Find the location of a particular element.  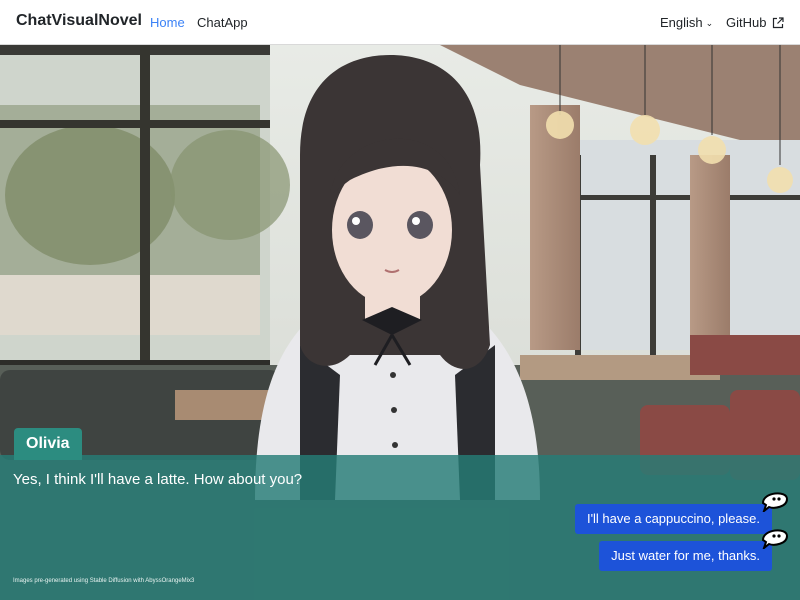

reply-option-cappuccino: I'll have a cappuccino, please. is located at coordinates (673, 519).